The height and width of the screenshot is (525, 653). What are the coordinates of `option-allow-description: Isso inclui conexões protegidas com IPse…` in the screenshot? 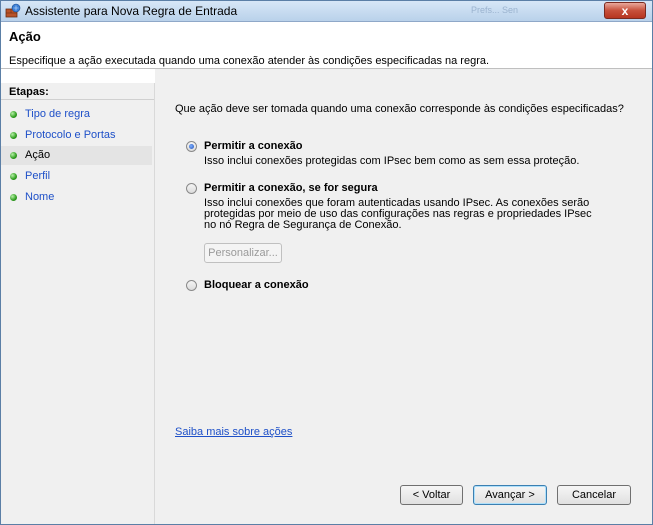 It's located at (392, 161).